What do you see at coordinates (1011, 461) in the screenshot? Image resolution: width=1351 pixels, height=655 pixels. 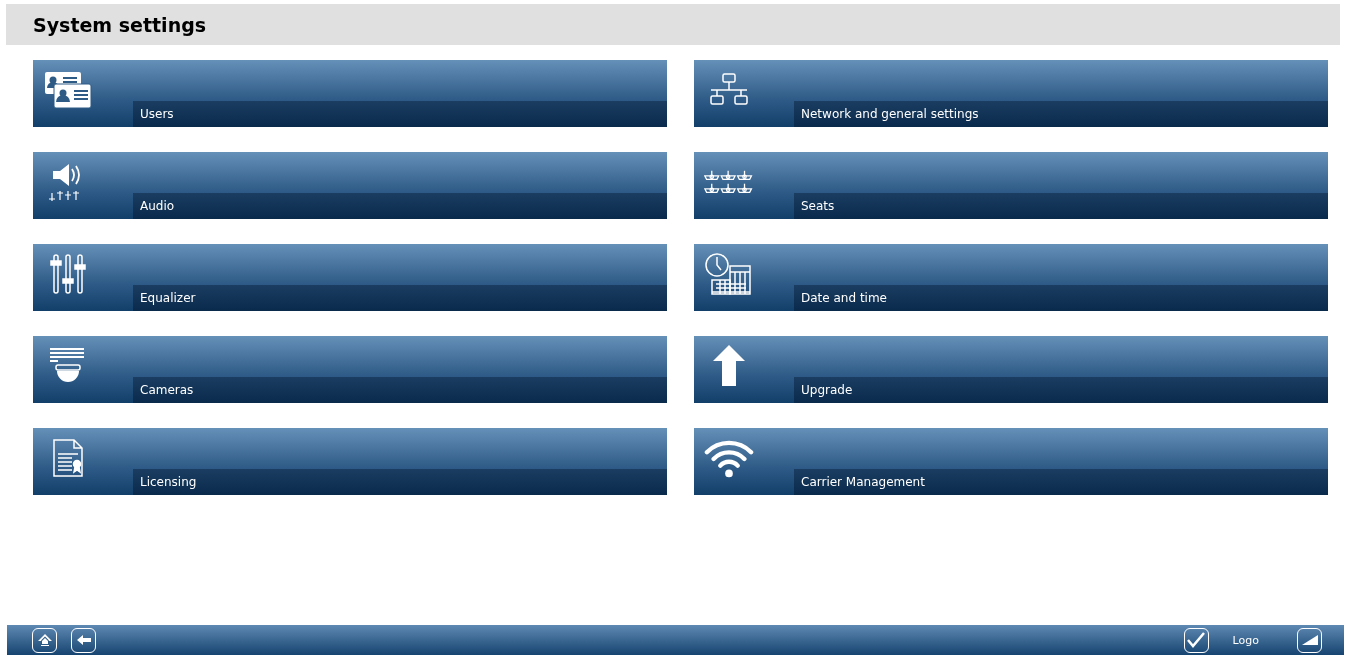 I see `settings-tile: Carrier Management` at bounding box center [1011, 461].